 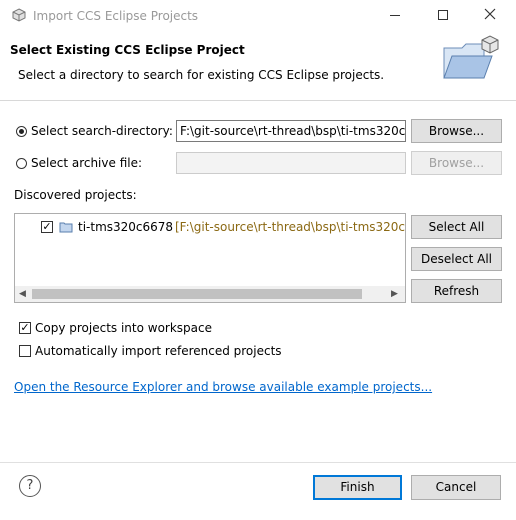 What do you see at coordinates (291, 163) in the screenshot?
I see `archive-file-input` at bounding box center [291, 163].